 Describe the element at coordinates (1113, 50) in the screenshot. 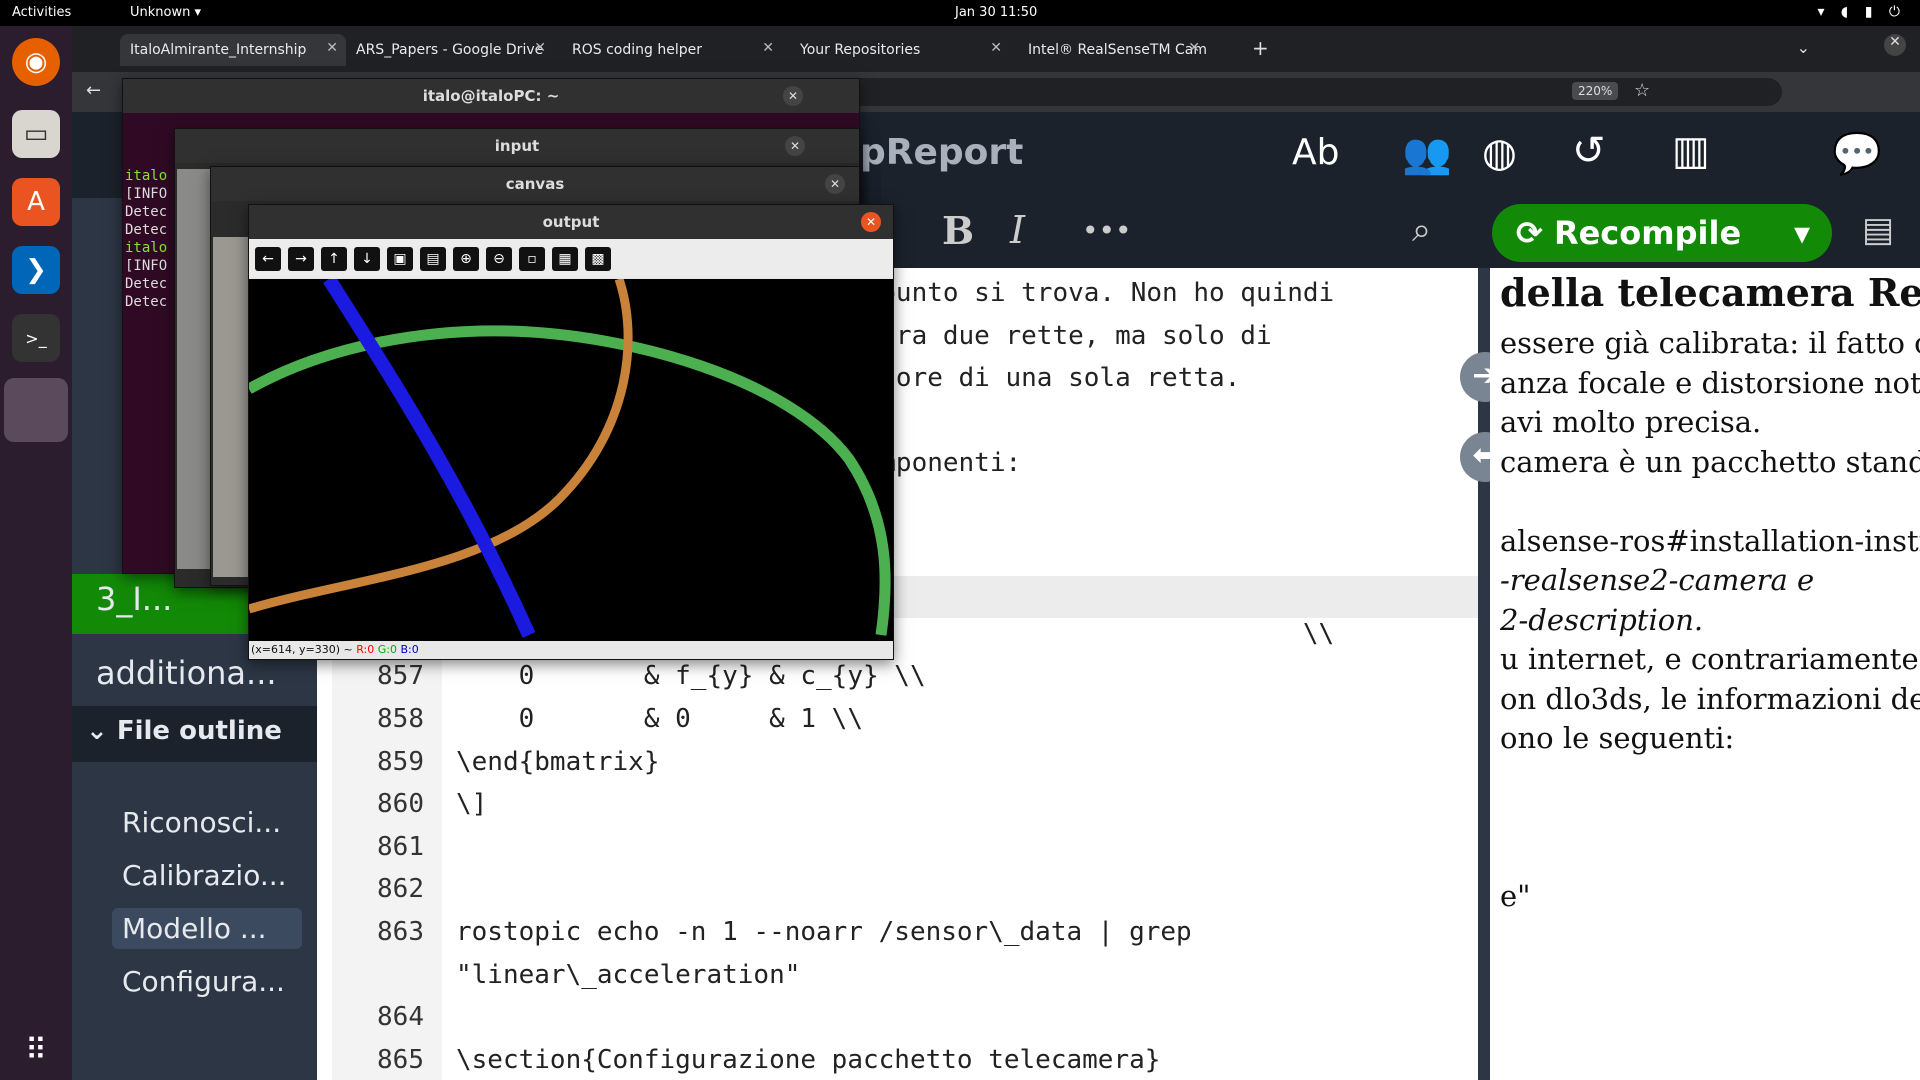

I see `tab-intel: Intel® RealSenseTM Cam ✕` at that location.